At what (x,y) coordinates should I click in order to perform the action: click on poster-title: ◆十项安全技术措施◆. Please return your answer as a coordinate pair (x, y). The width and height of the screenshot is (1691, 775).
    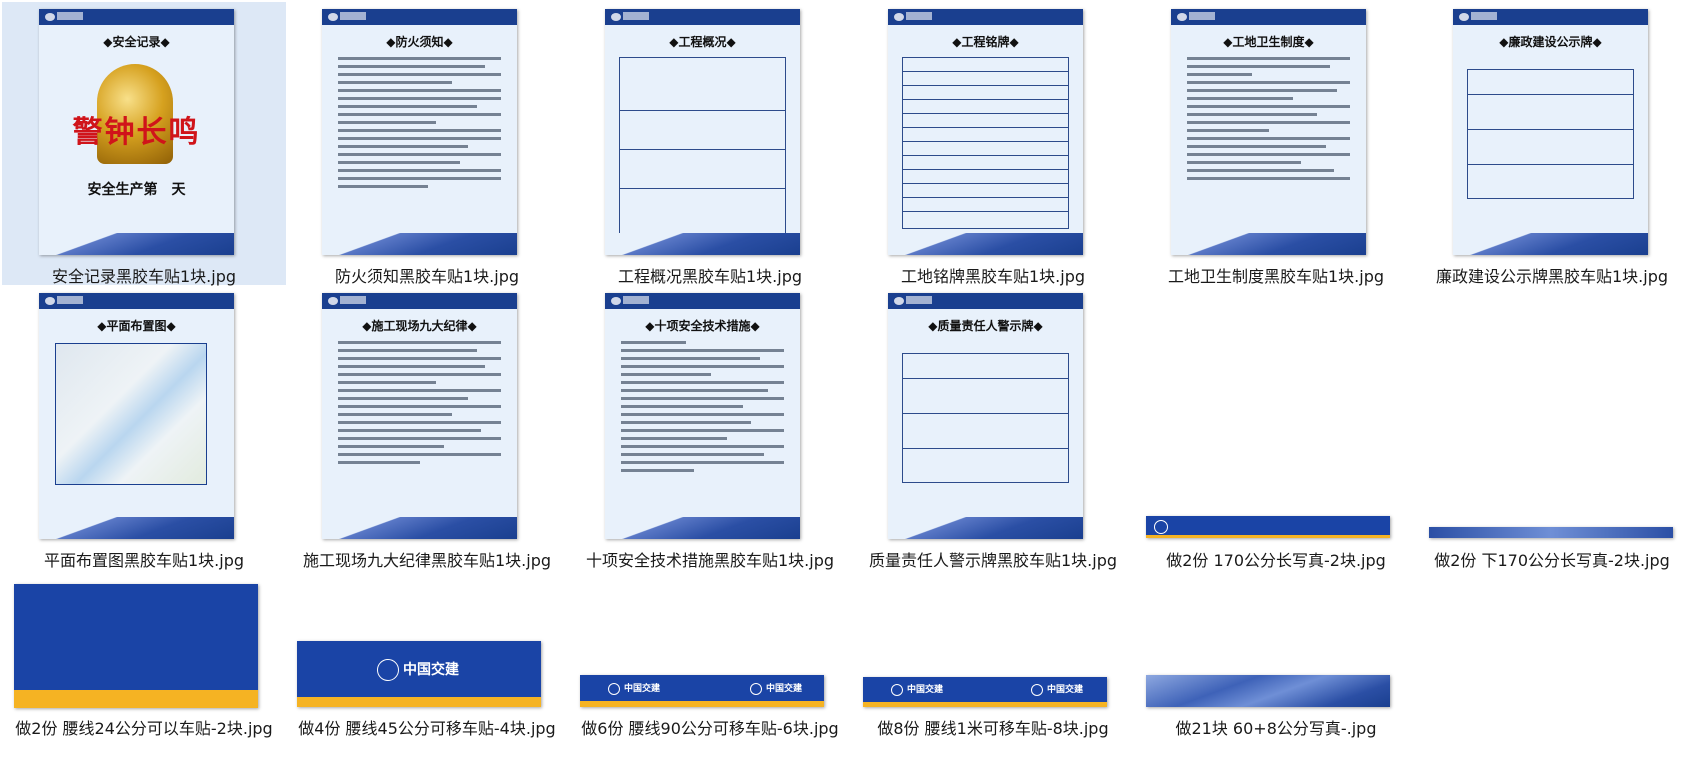
    Looking at the image, I should click on (702, 326).